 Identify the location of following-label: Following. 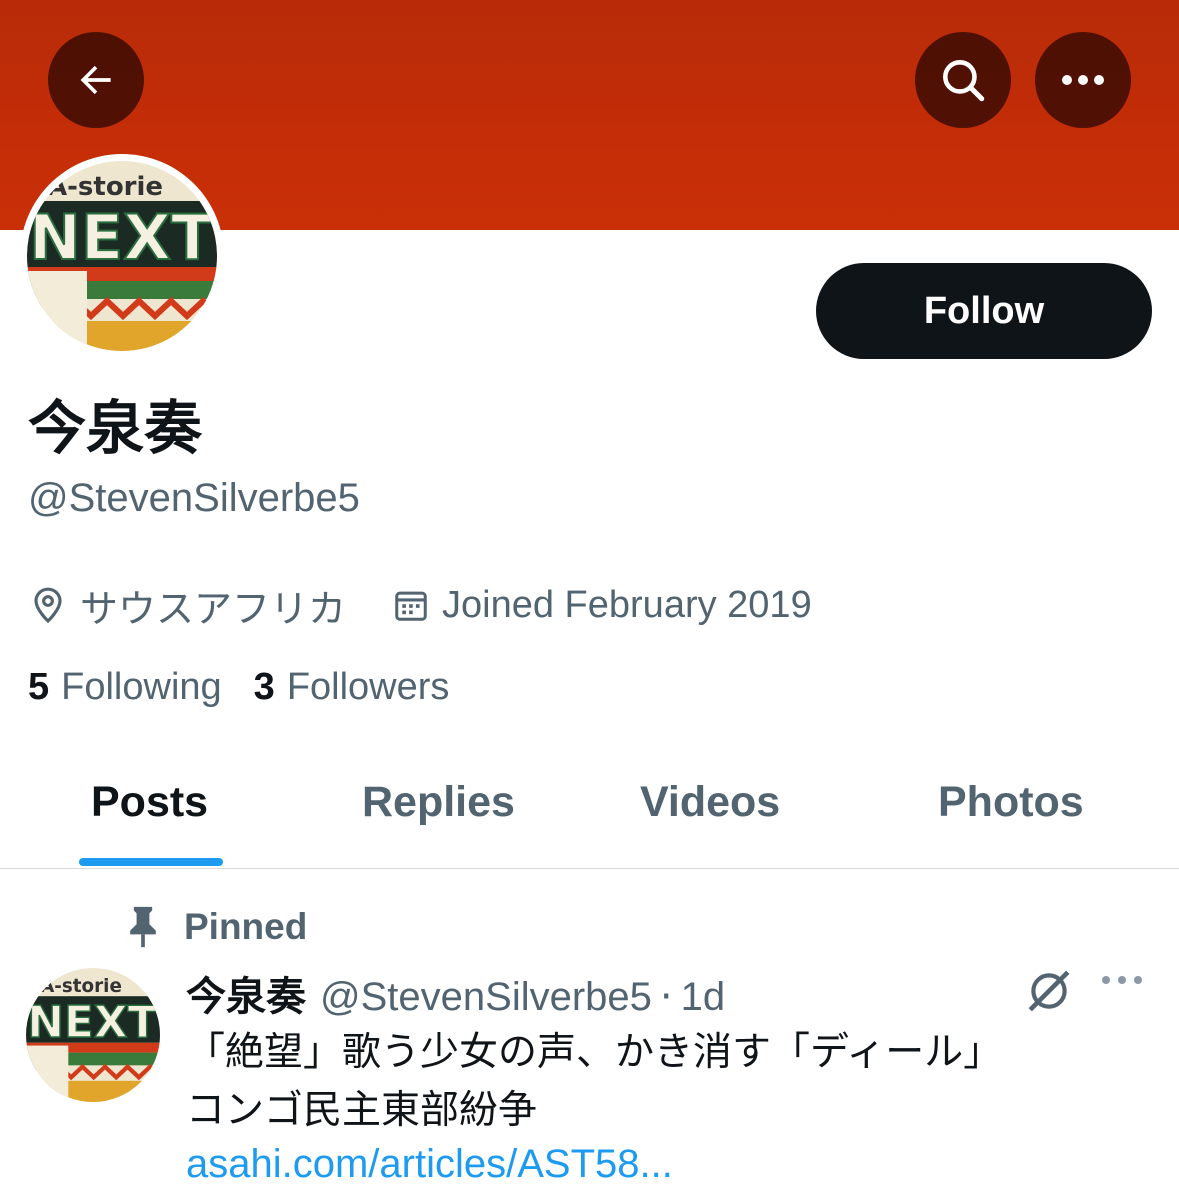
(141, 687).